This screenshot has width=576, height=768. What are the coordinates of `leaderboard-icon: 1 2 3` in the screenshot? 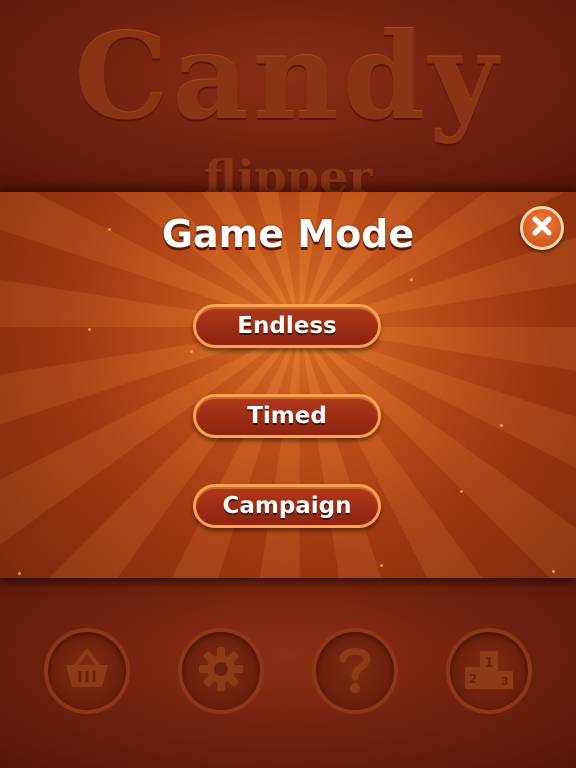 It's located at (489, 671).